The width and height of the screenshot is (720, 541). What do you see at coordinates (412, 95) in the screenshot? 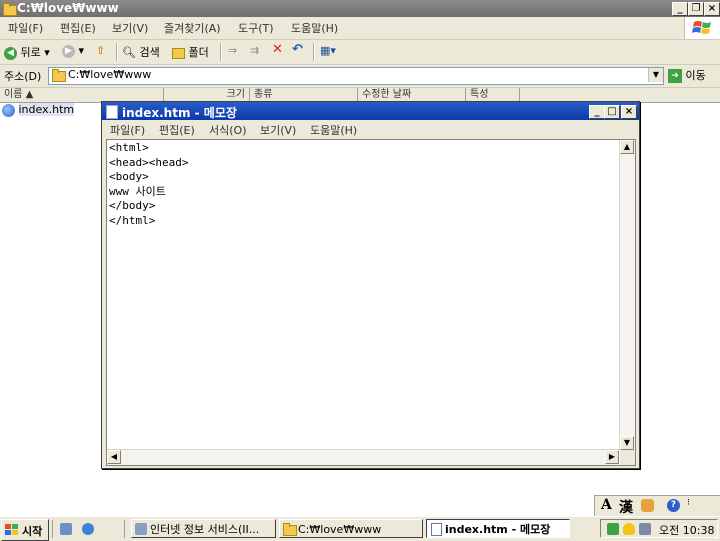
I see `column-modified: 수정한 날짜` at bounding box center [412, 95].